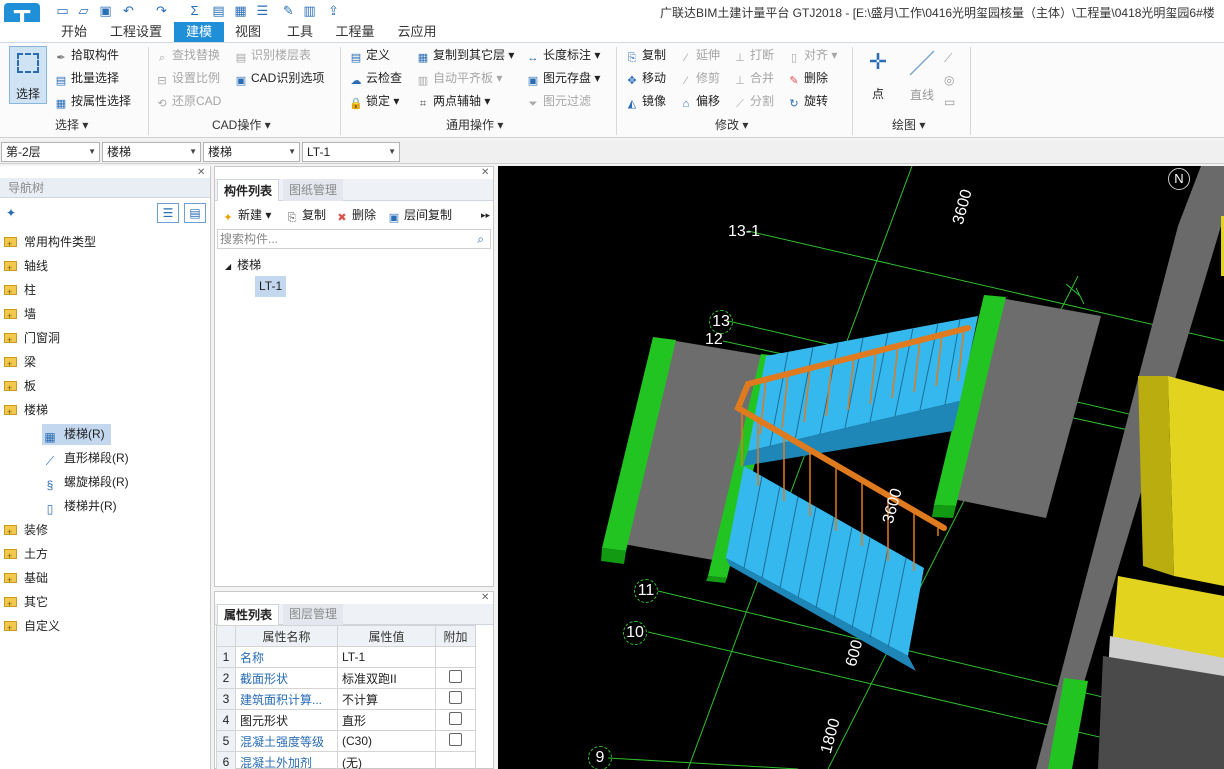 The height and width of the screenshot is (769, 1224). What do you see at coordinates (50, 152) in the screenshot?
I see `floor-select: 第-2层 ▼` at bounding box center [50, 152].